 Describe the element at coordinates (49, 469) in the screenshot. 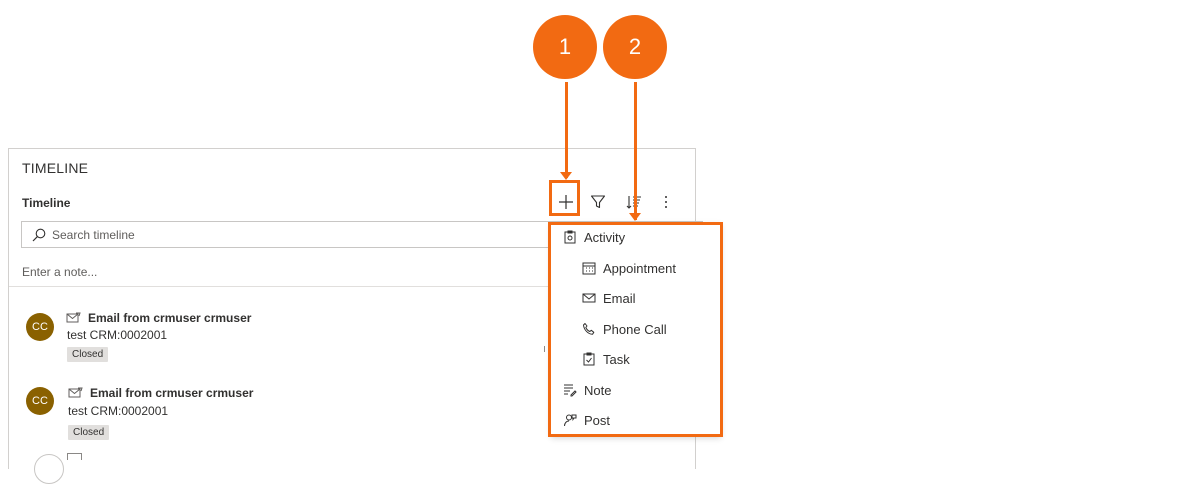

I see `avatar` at that location.